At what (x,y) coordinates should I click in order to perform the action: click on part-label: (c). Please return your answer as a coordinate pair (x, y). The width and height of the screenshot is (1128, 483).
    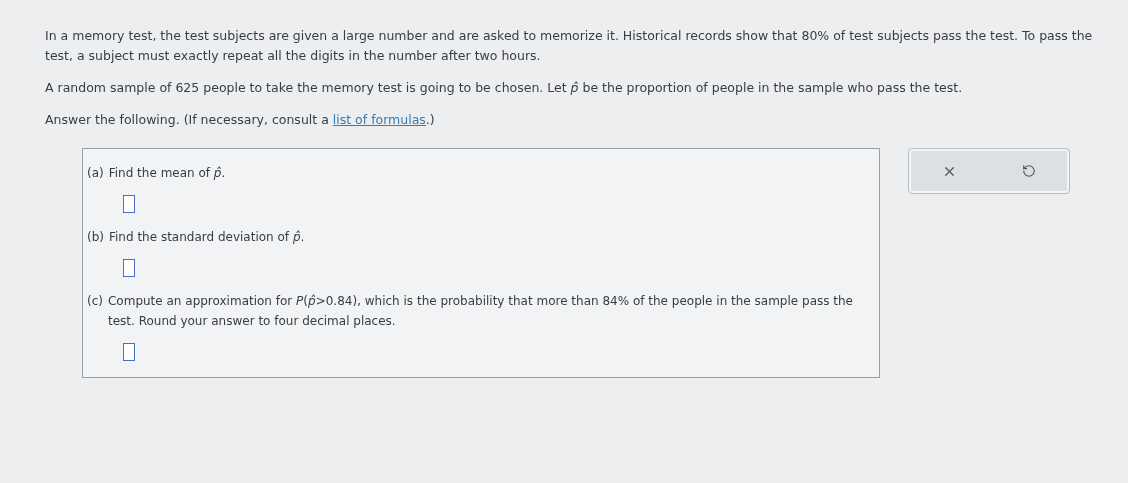
    Looking at the image, I should click on (95, 301).